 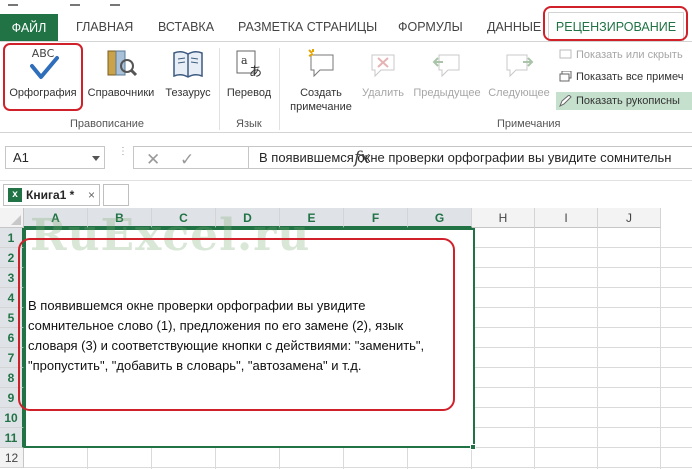 What do you see at coordinates (565, 101) in the screenshot?
I see `show-ink-icon` at bounding box center [565, 101].